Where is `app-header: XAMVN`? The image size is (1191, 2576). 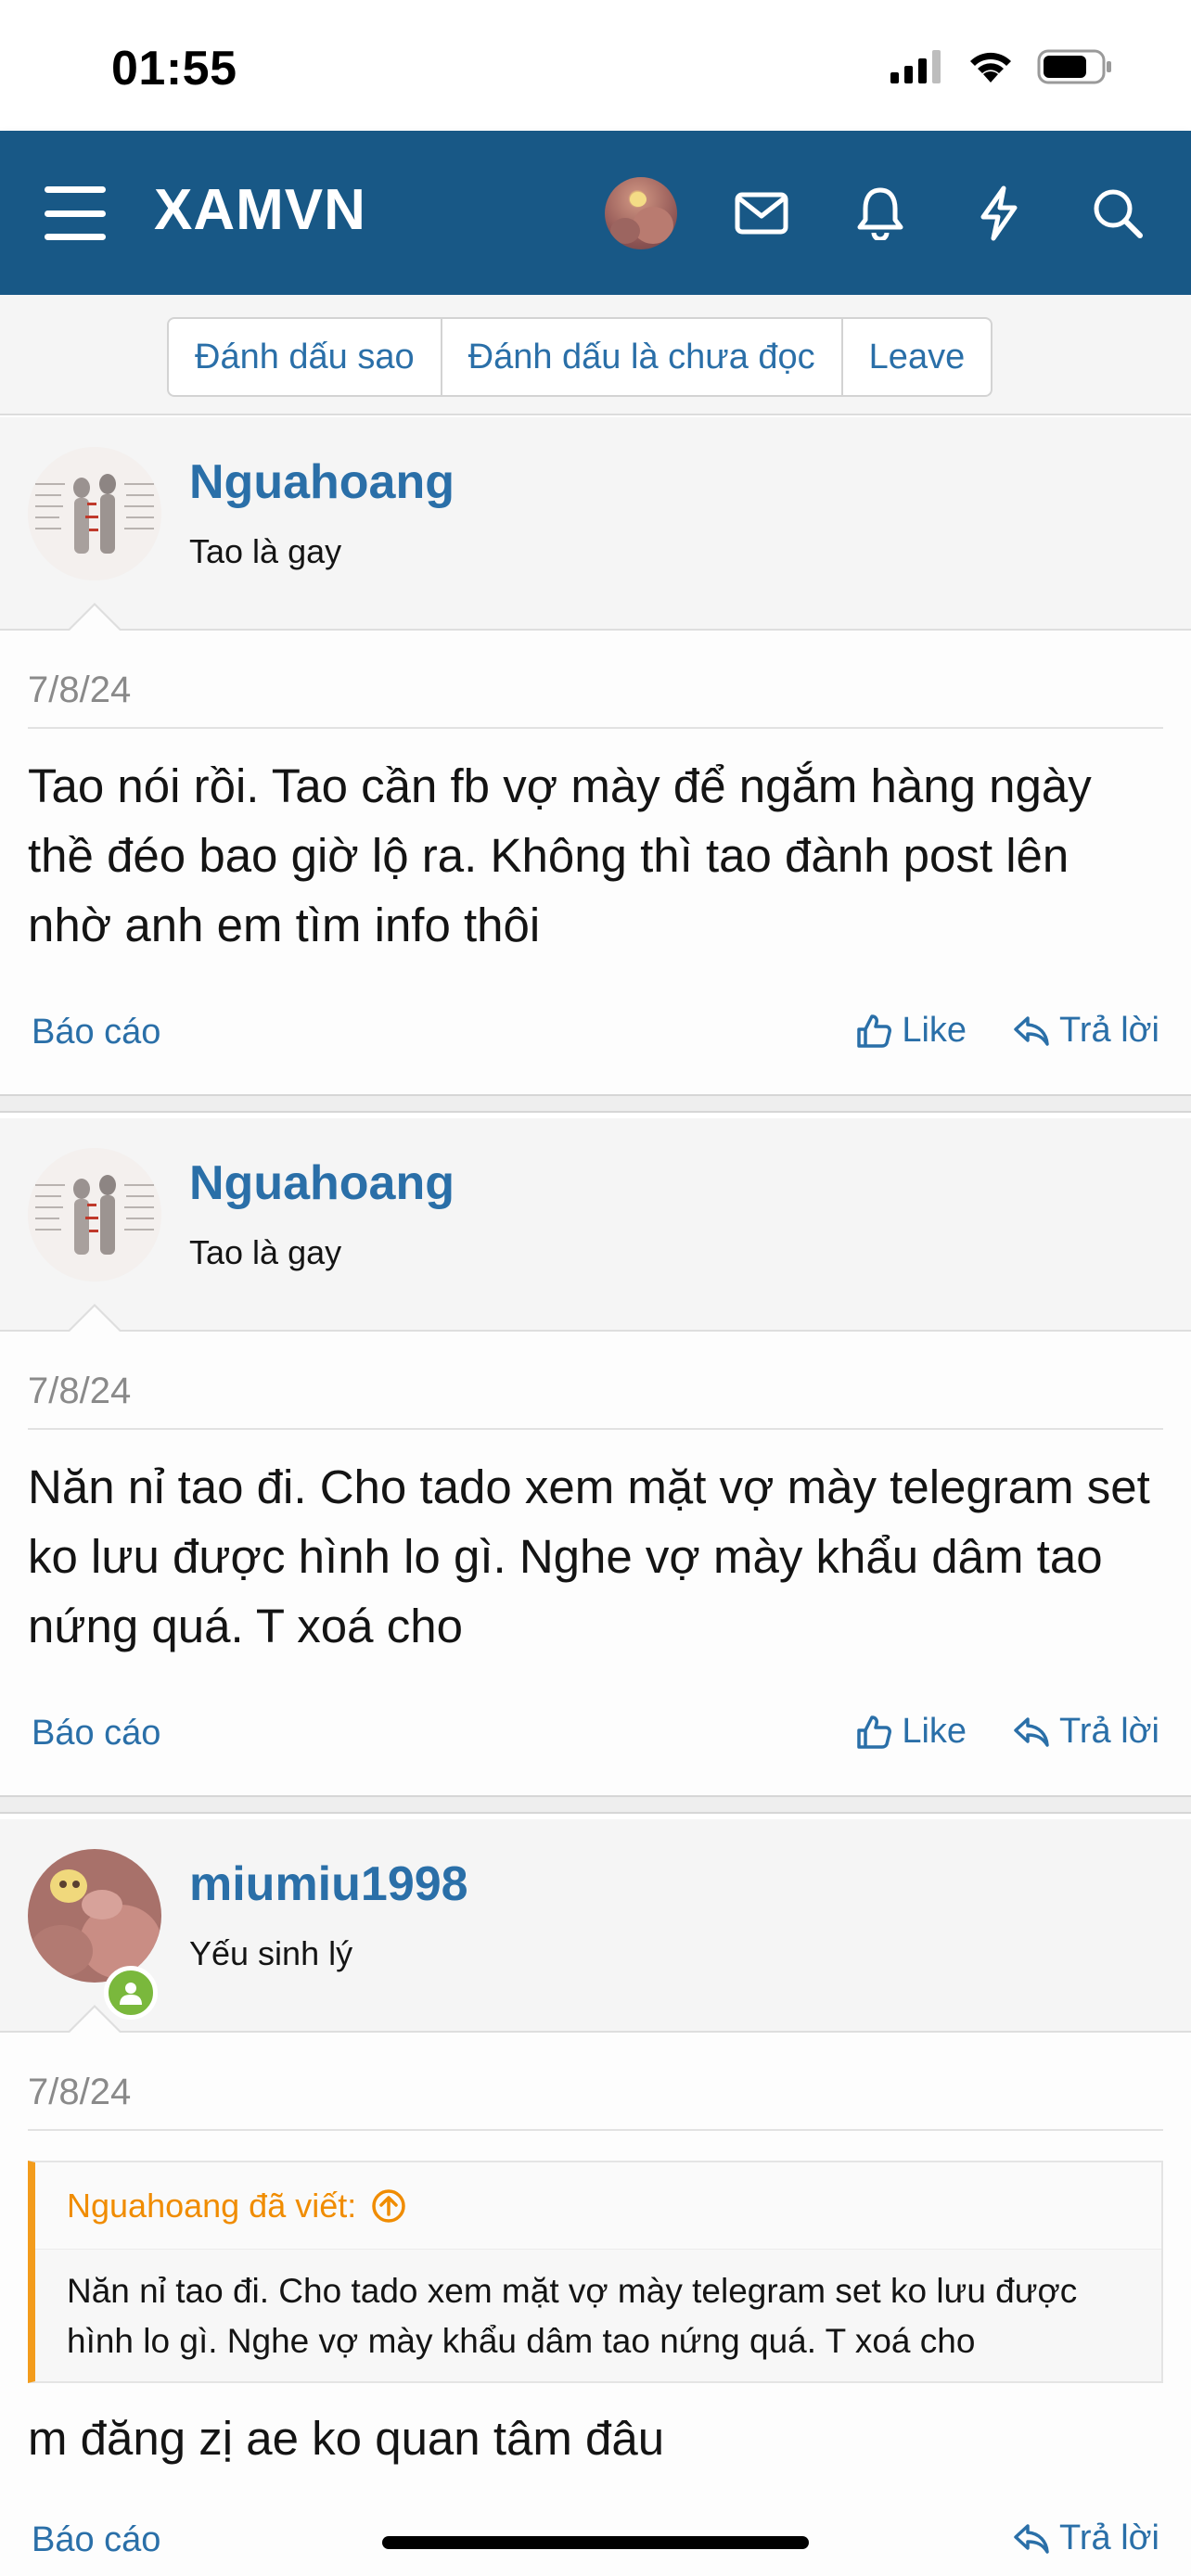
app-header: XAMVN is located at coordinates (595, 213).